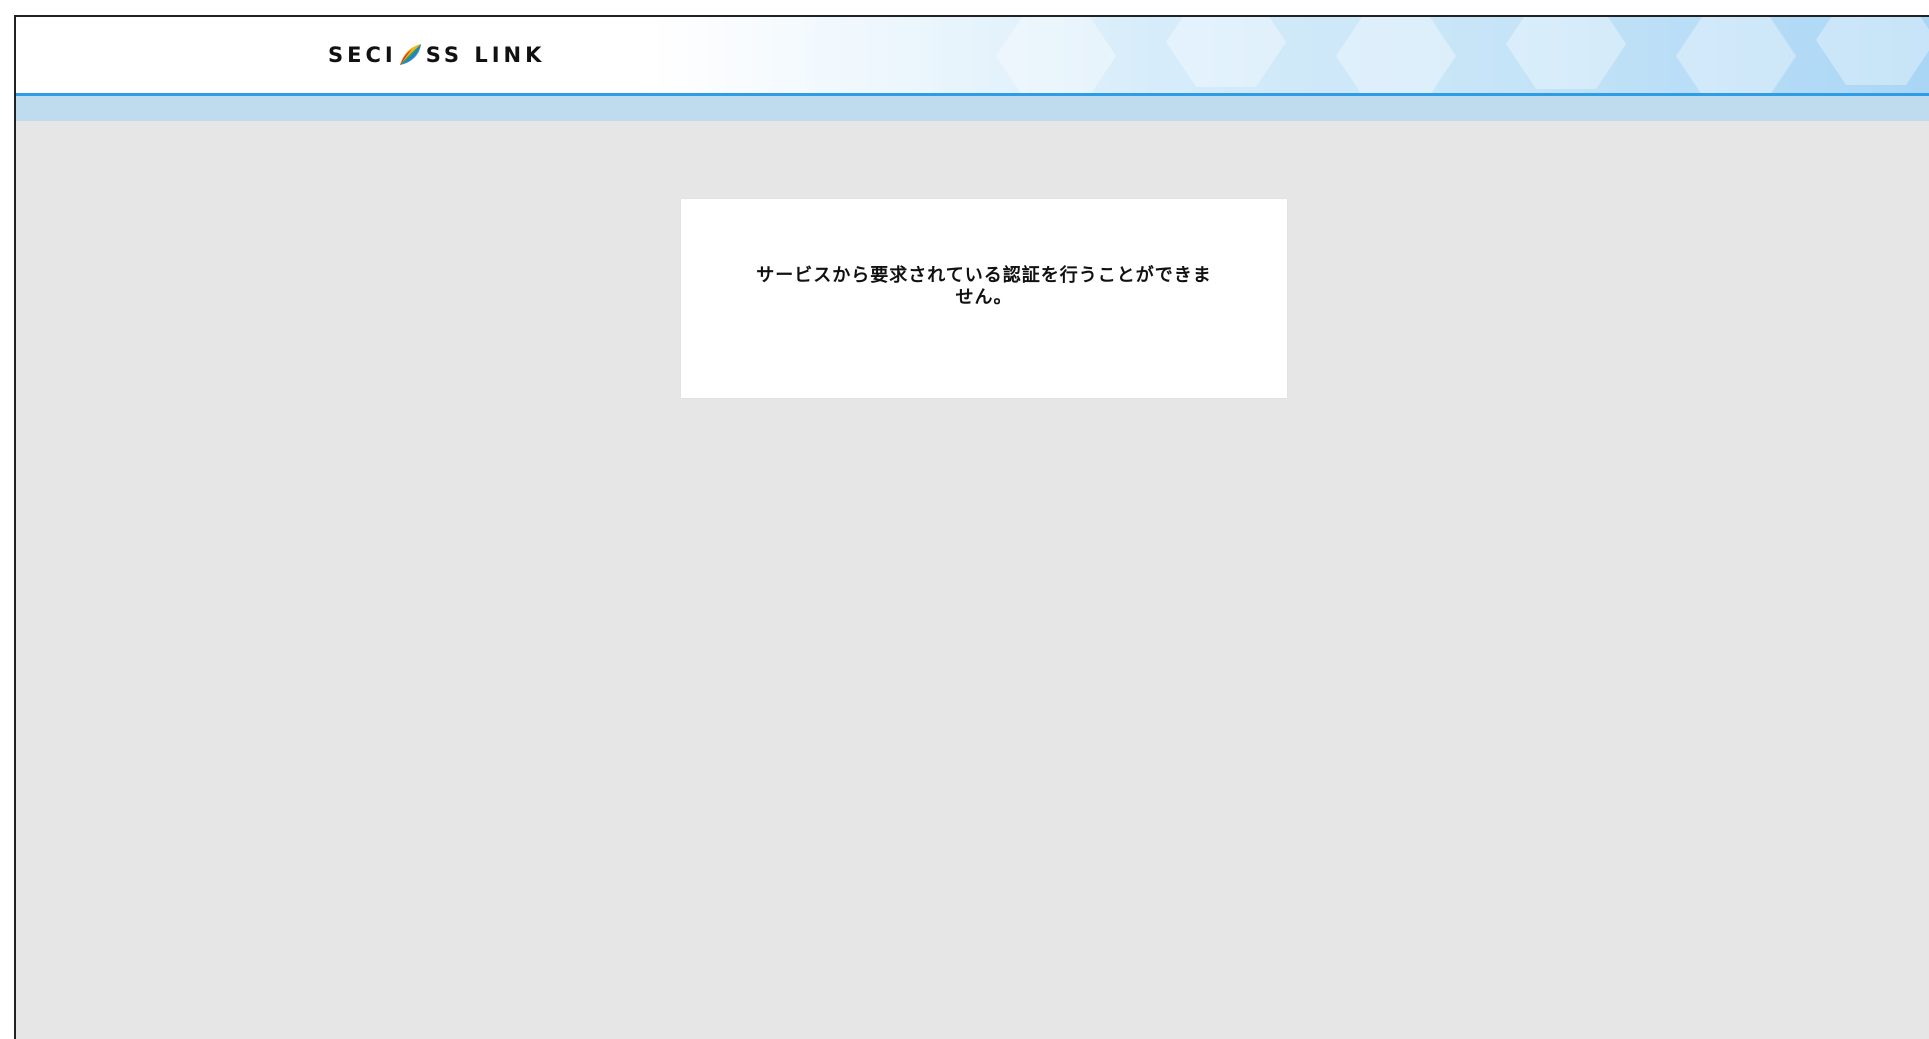 The image size is (1929, 1039). I want to click on seciross-leaf-icon, so click(410, 54).